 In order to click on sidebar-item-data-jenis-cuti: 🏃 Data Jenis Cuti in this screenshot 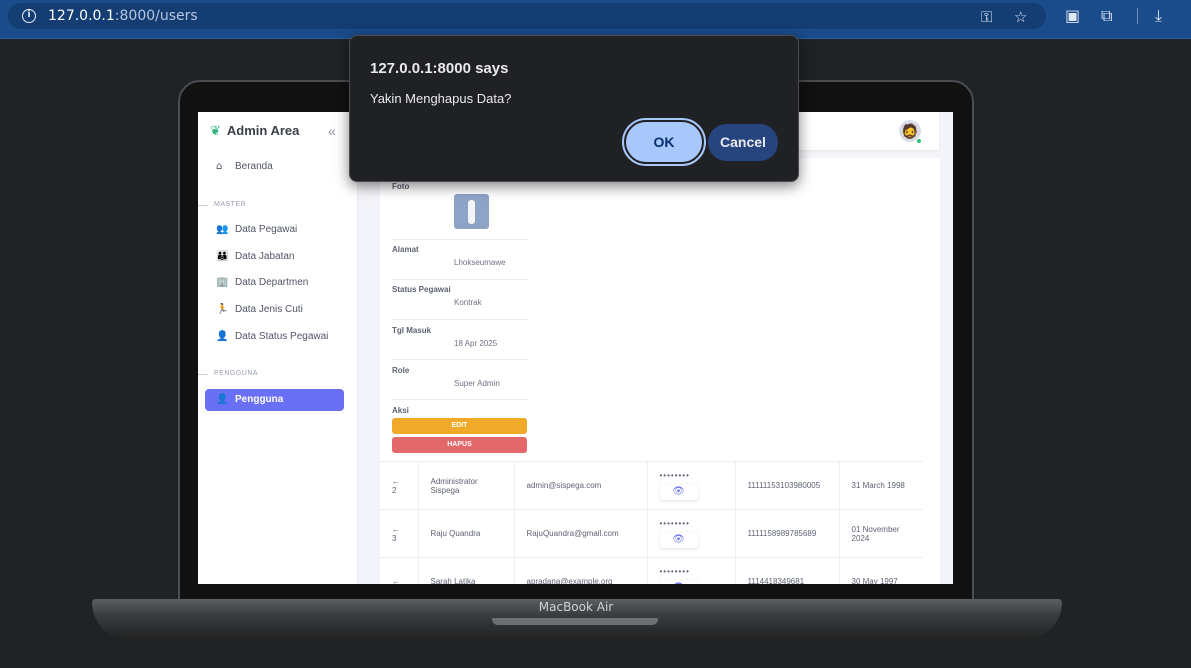, I will do `click(274, 310)`.